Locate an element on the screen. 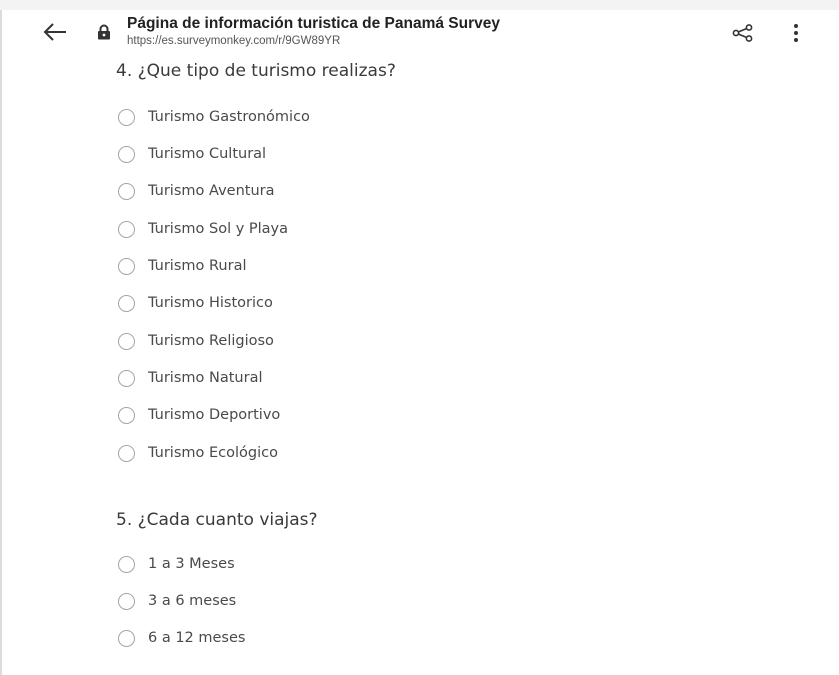 The height and width of the screenshot is (675, 839). option-q4-9: Turismo Deportivo is located at coordinates (199, 415).